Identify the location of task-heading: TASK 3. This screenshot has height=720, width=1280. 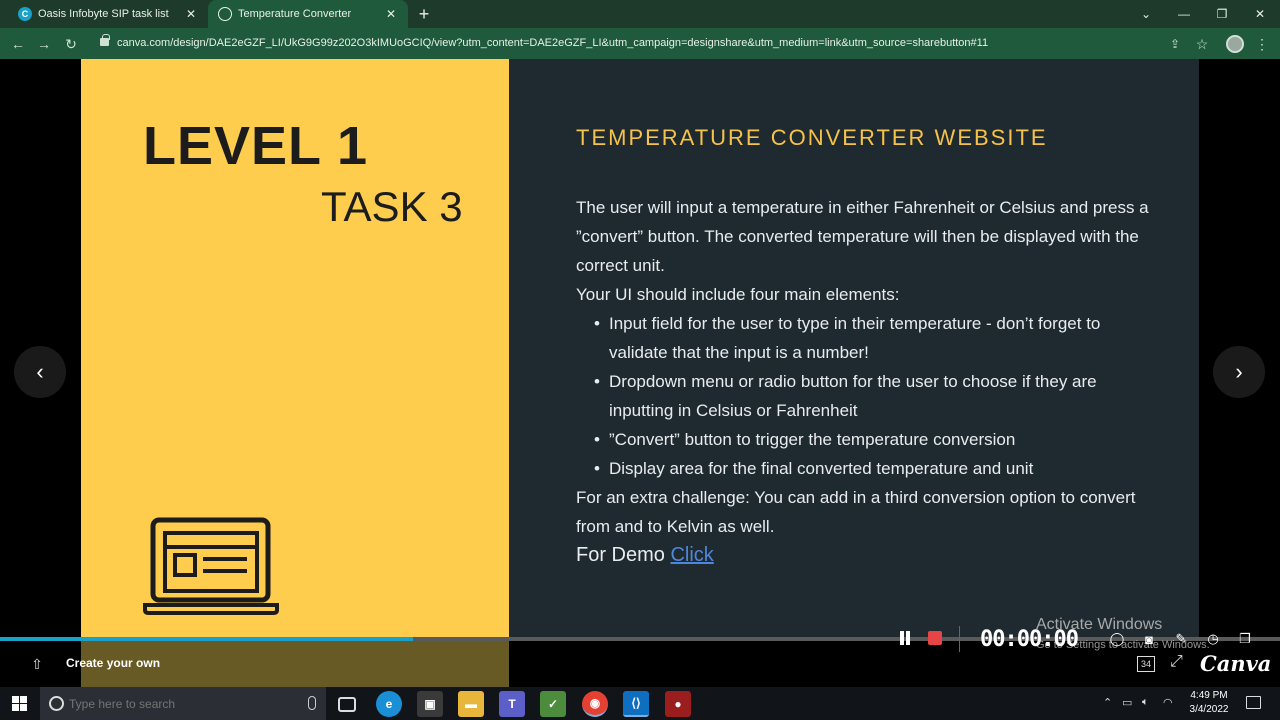
(392, 206).